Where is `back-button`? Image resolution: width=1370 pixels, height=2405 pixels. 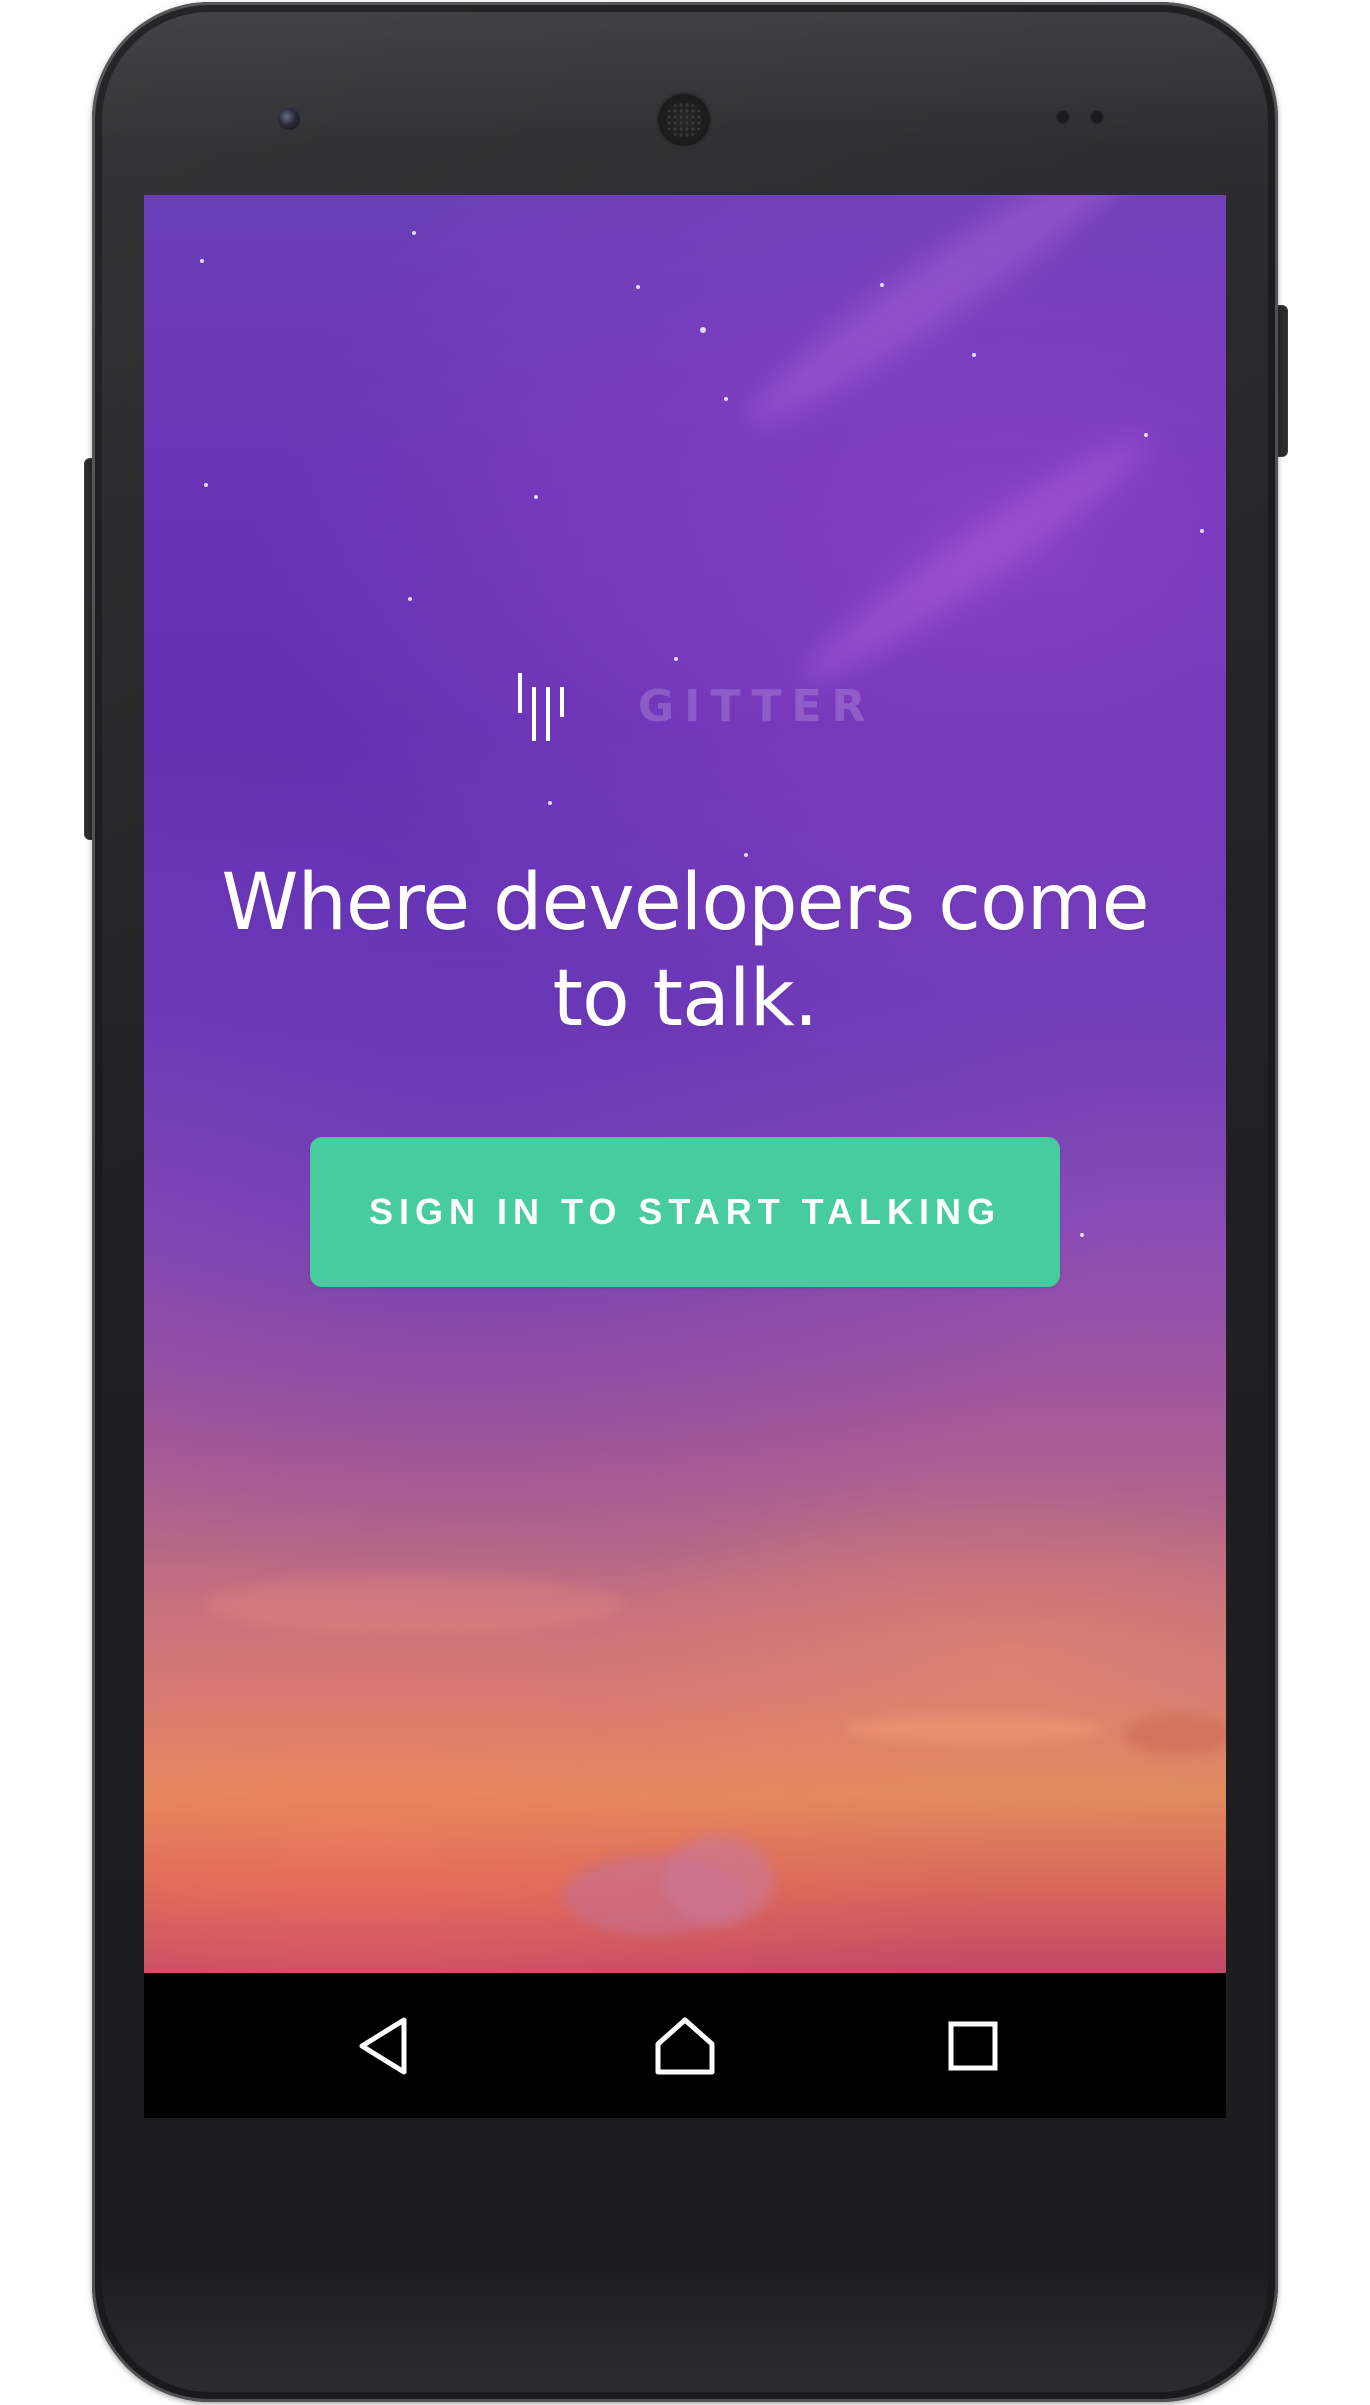
back-button is located at coordinates (384, 2045).